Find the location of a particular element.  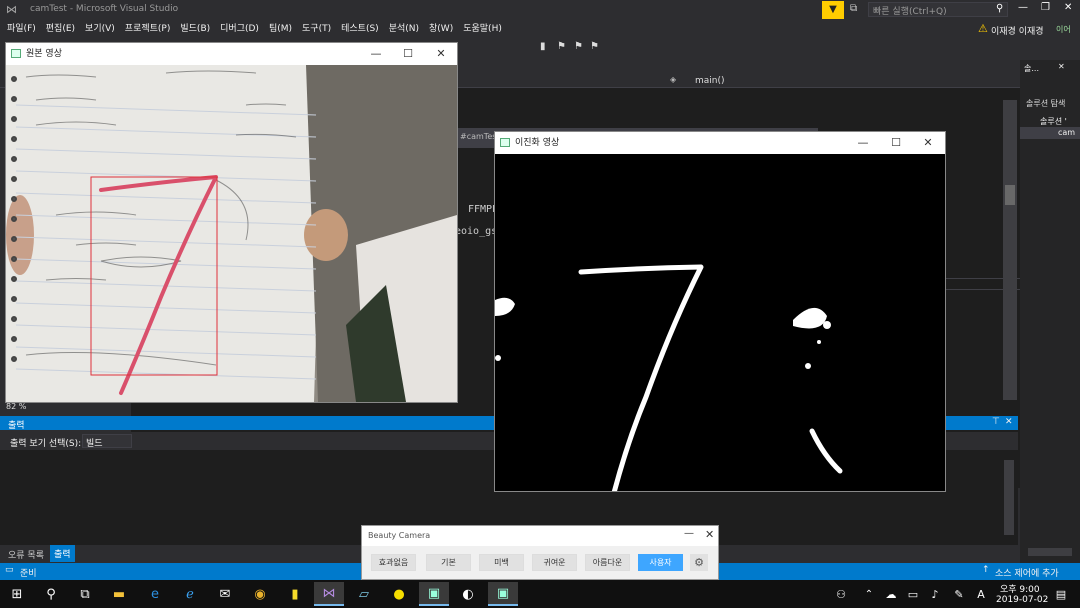

function-dropdown: main() is located at coordinates (710, 81).